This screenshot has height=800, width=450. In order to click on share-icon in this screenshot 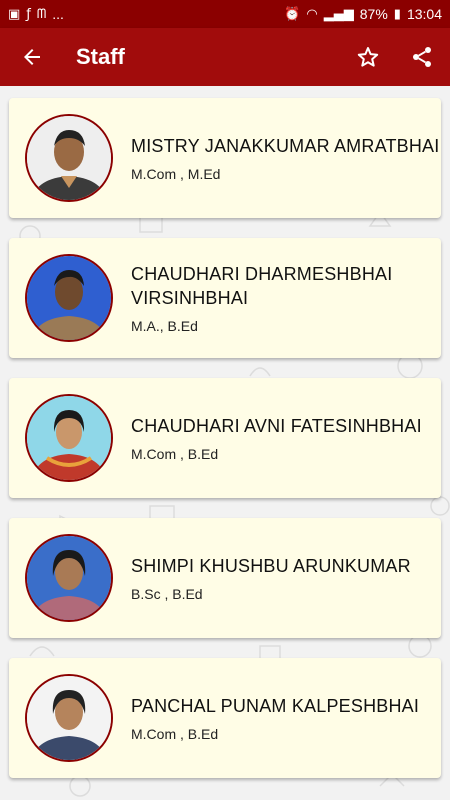, I will do `click(422, 57)`.